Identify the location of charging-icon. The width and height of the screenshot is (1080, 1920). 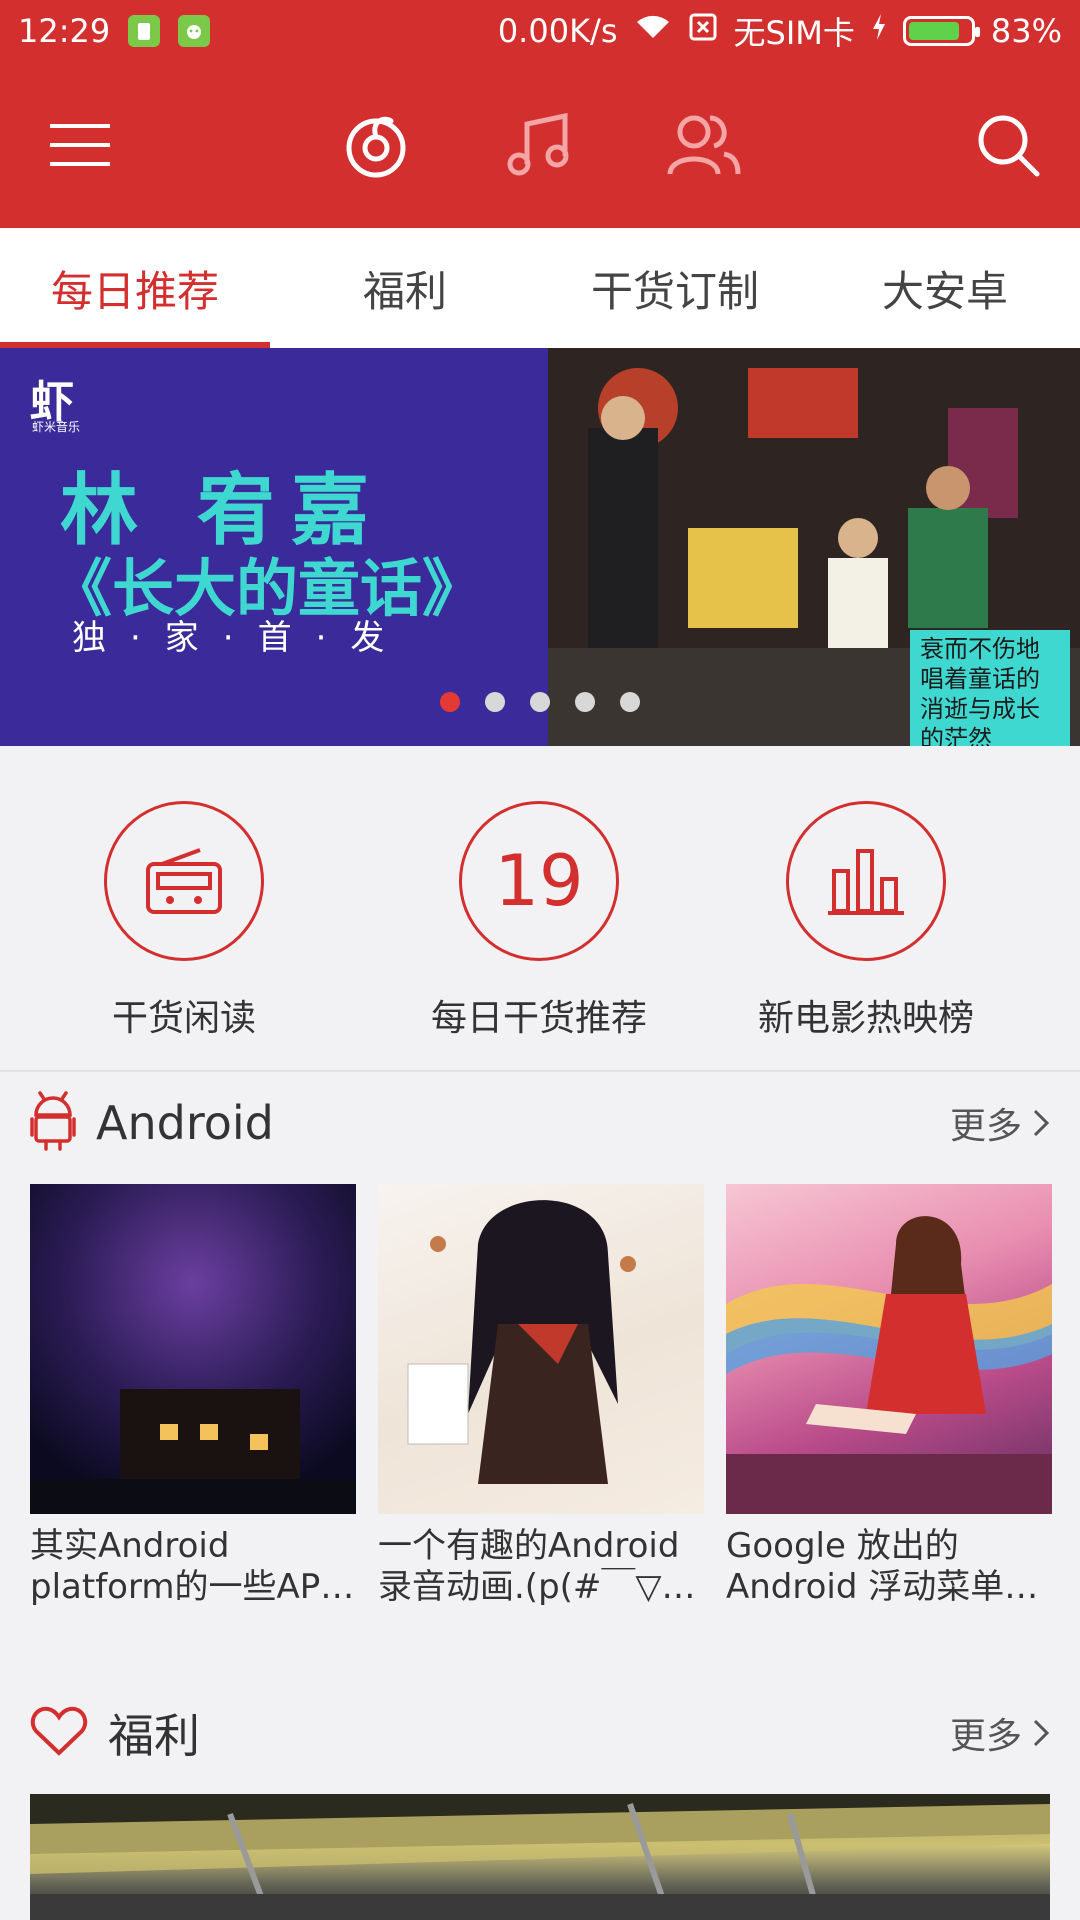
(879, 31).